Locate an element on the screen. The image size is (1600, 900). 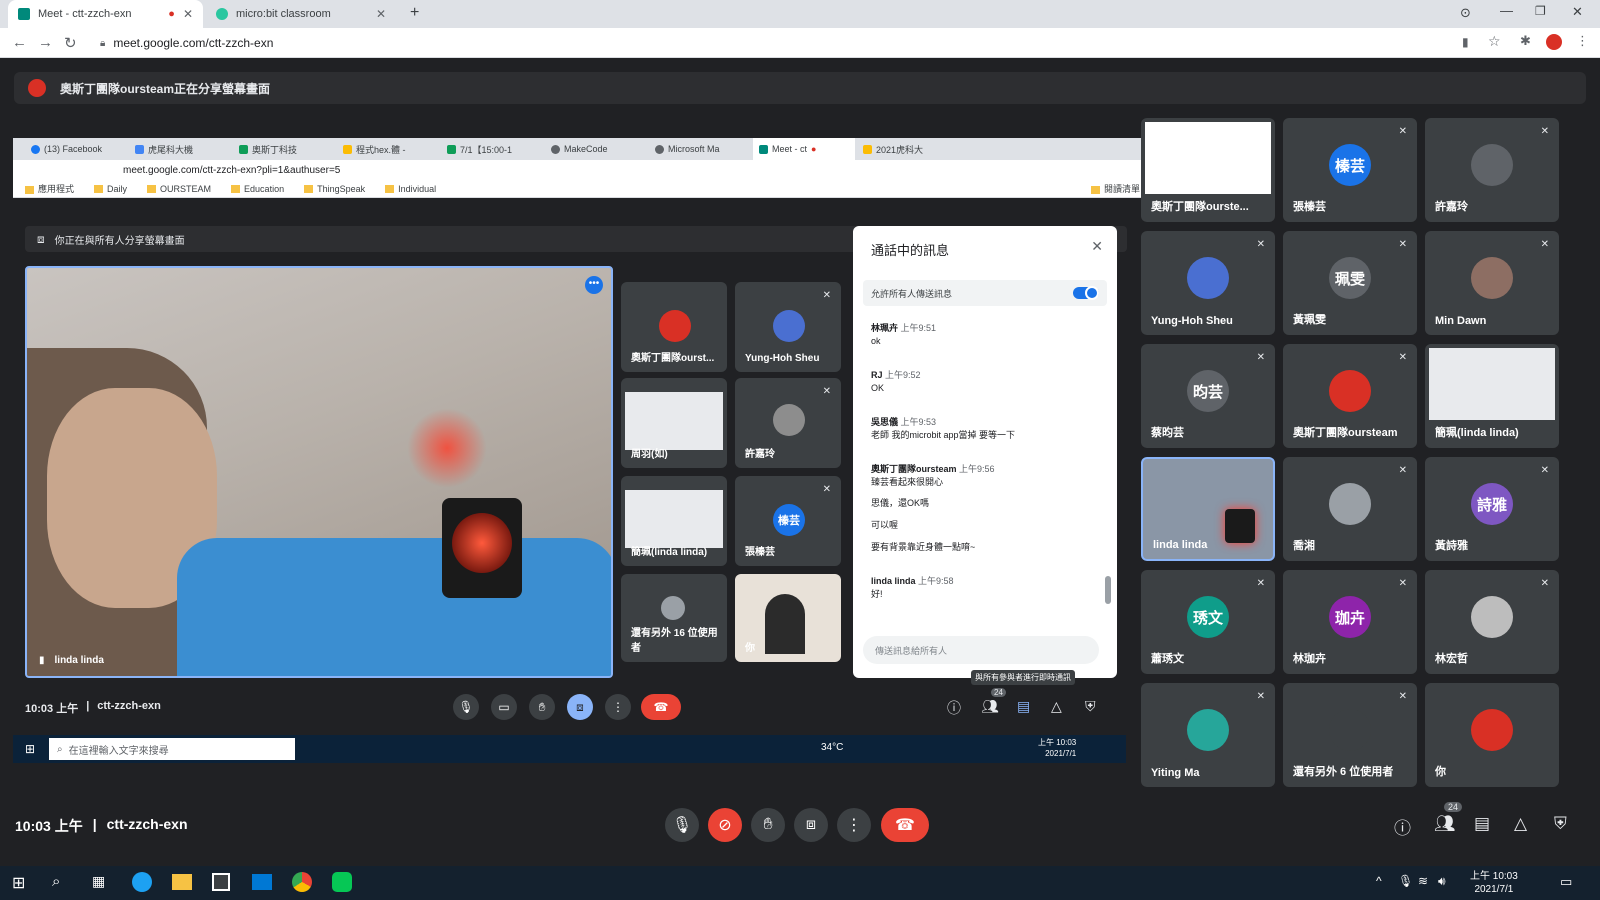
file-explorer-icon is located at coordinates (182, 882).